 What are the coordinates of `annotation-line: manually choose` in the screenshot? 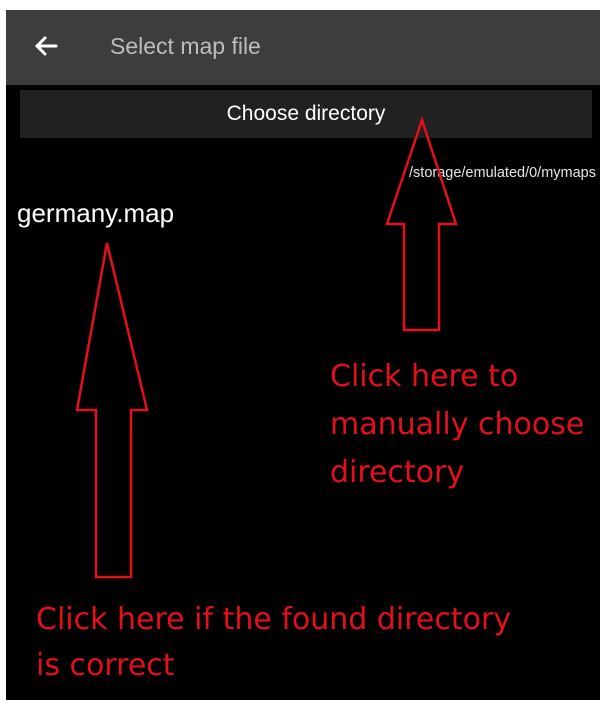 It's located at (457, 424).